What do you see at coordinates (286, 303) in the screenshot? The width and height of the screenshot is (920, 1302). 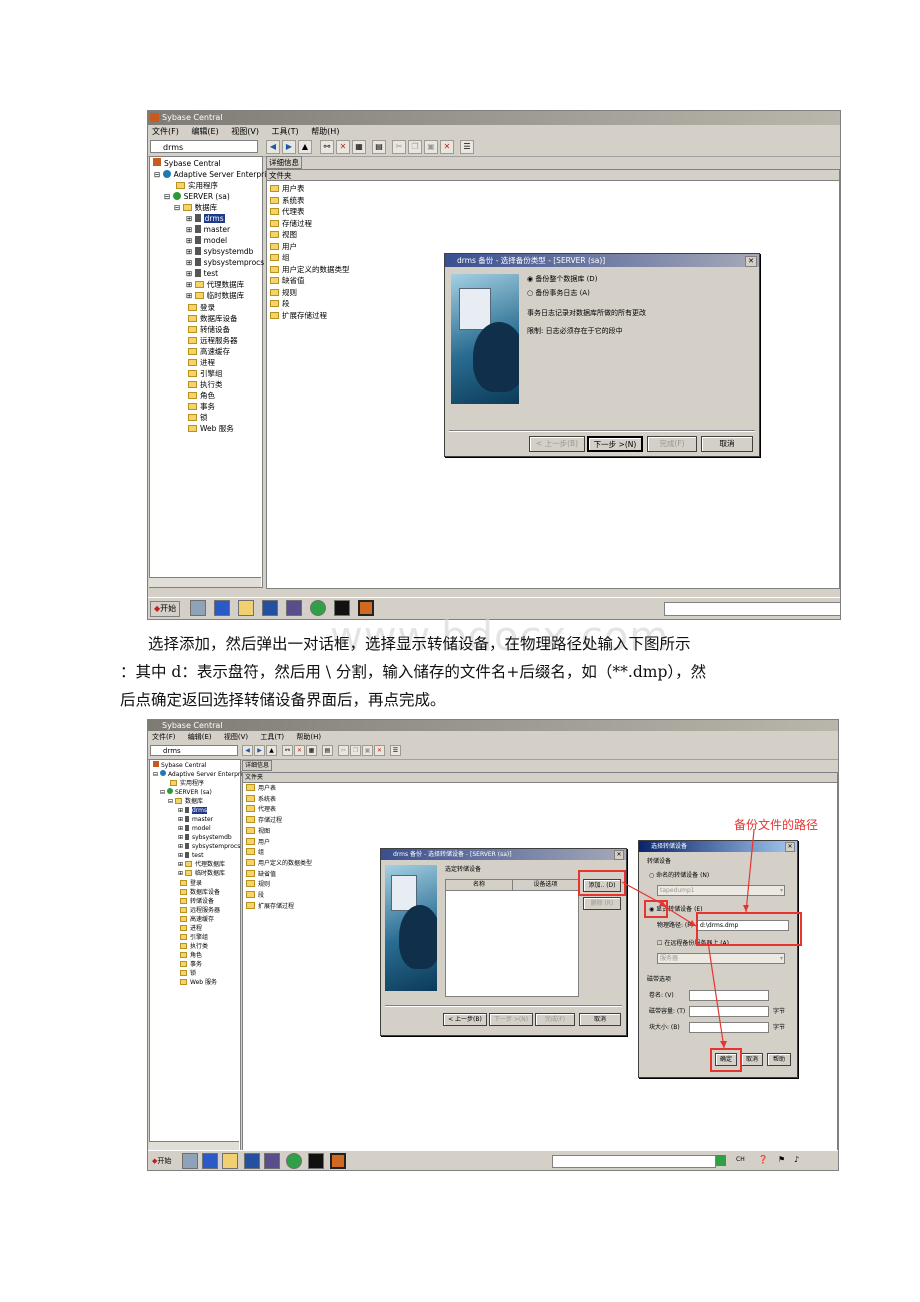 I see `folder-list-label: 段` at bounding box center [286, 303].